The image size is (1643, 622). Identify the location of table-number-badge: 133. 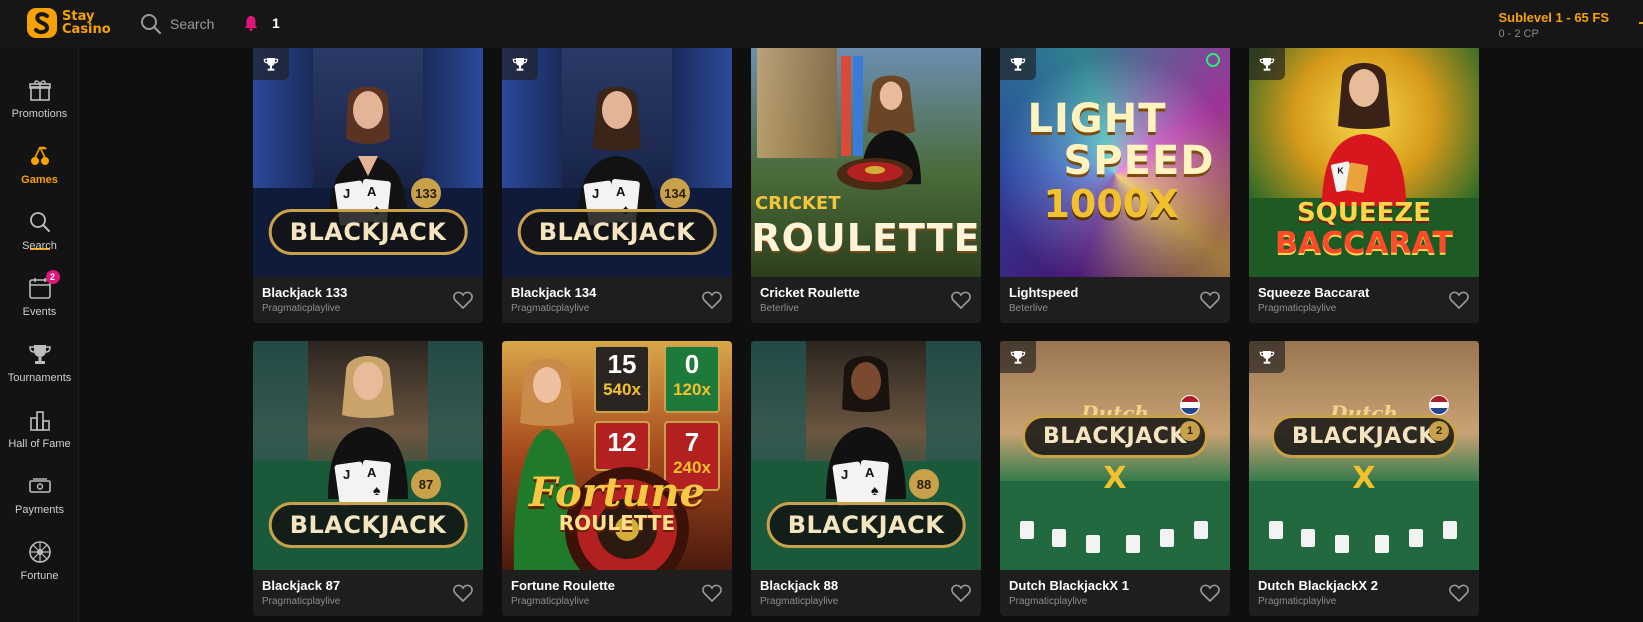
(426, 193).